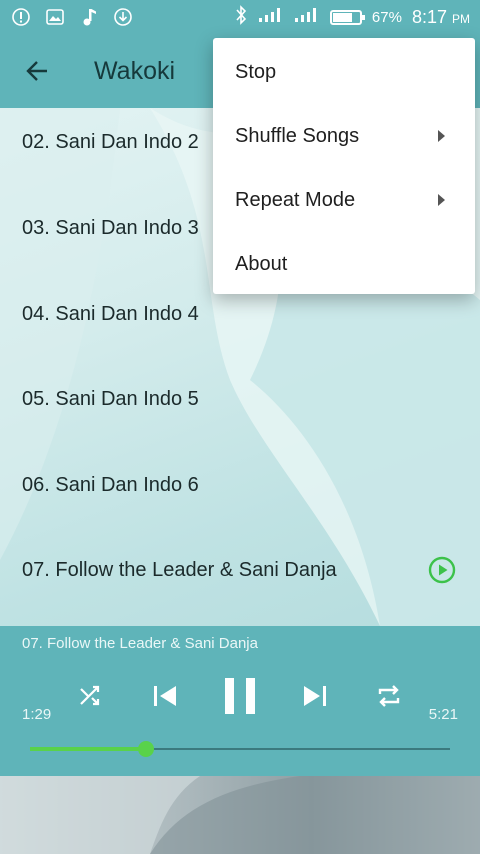 This screenshot has height=854, width=480. I want to click on menu-item-label: Shuffle Songs, so click(297, 135).